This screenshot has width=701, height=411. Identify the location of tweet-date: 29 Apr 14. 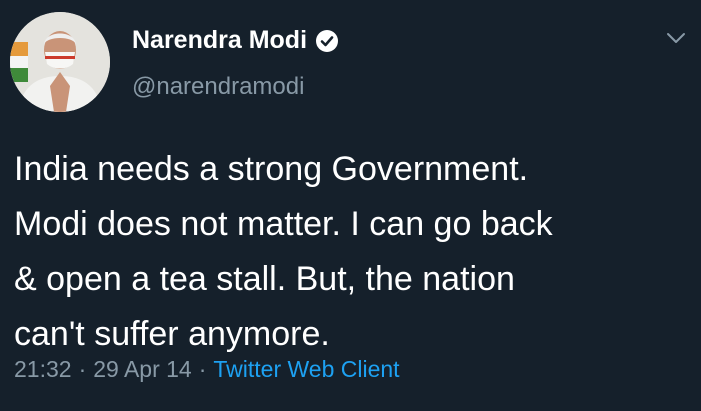
(142, 369).